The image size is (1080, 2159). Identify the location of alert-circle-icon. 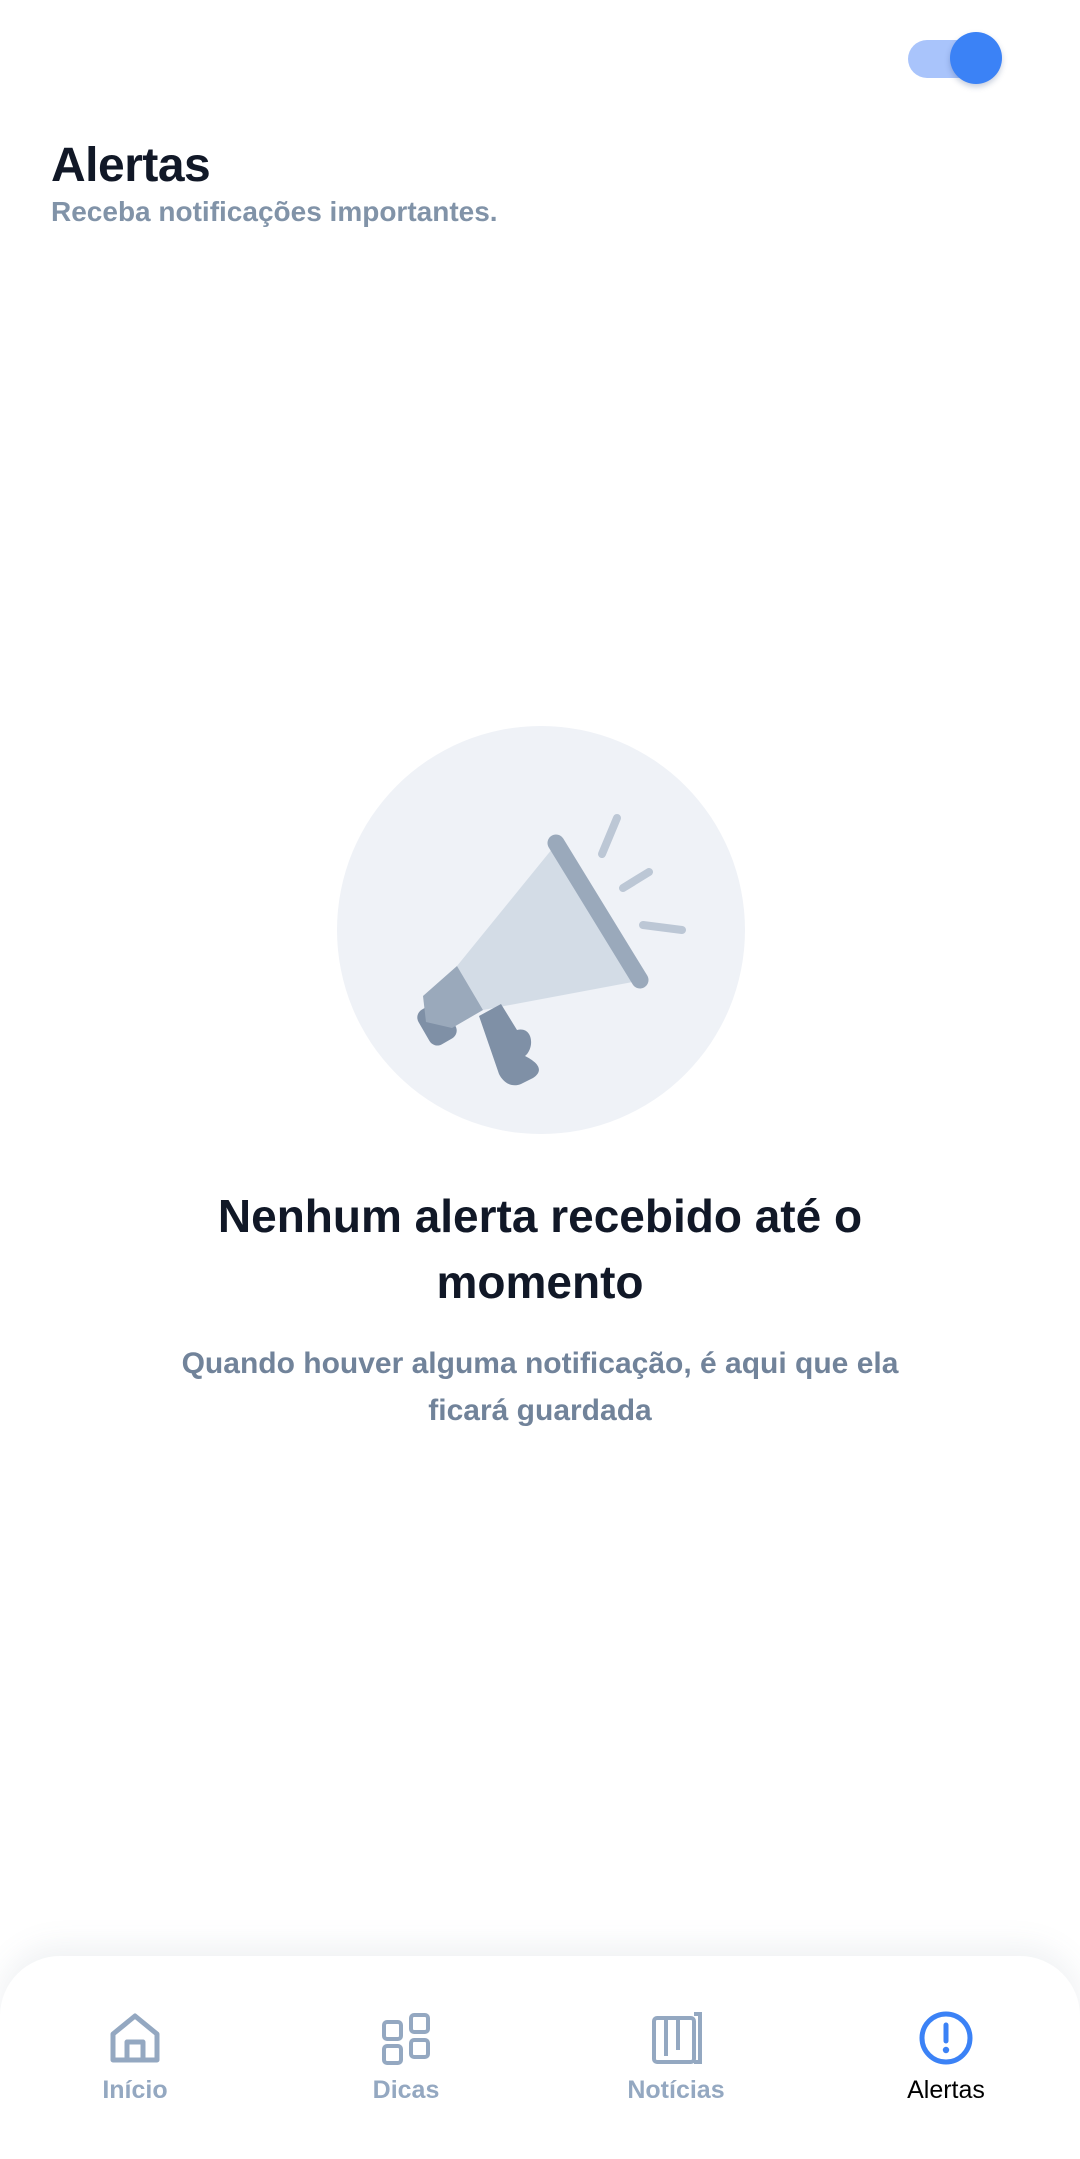
(946, 2038).